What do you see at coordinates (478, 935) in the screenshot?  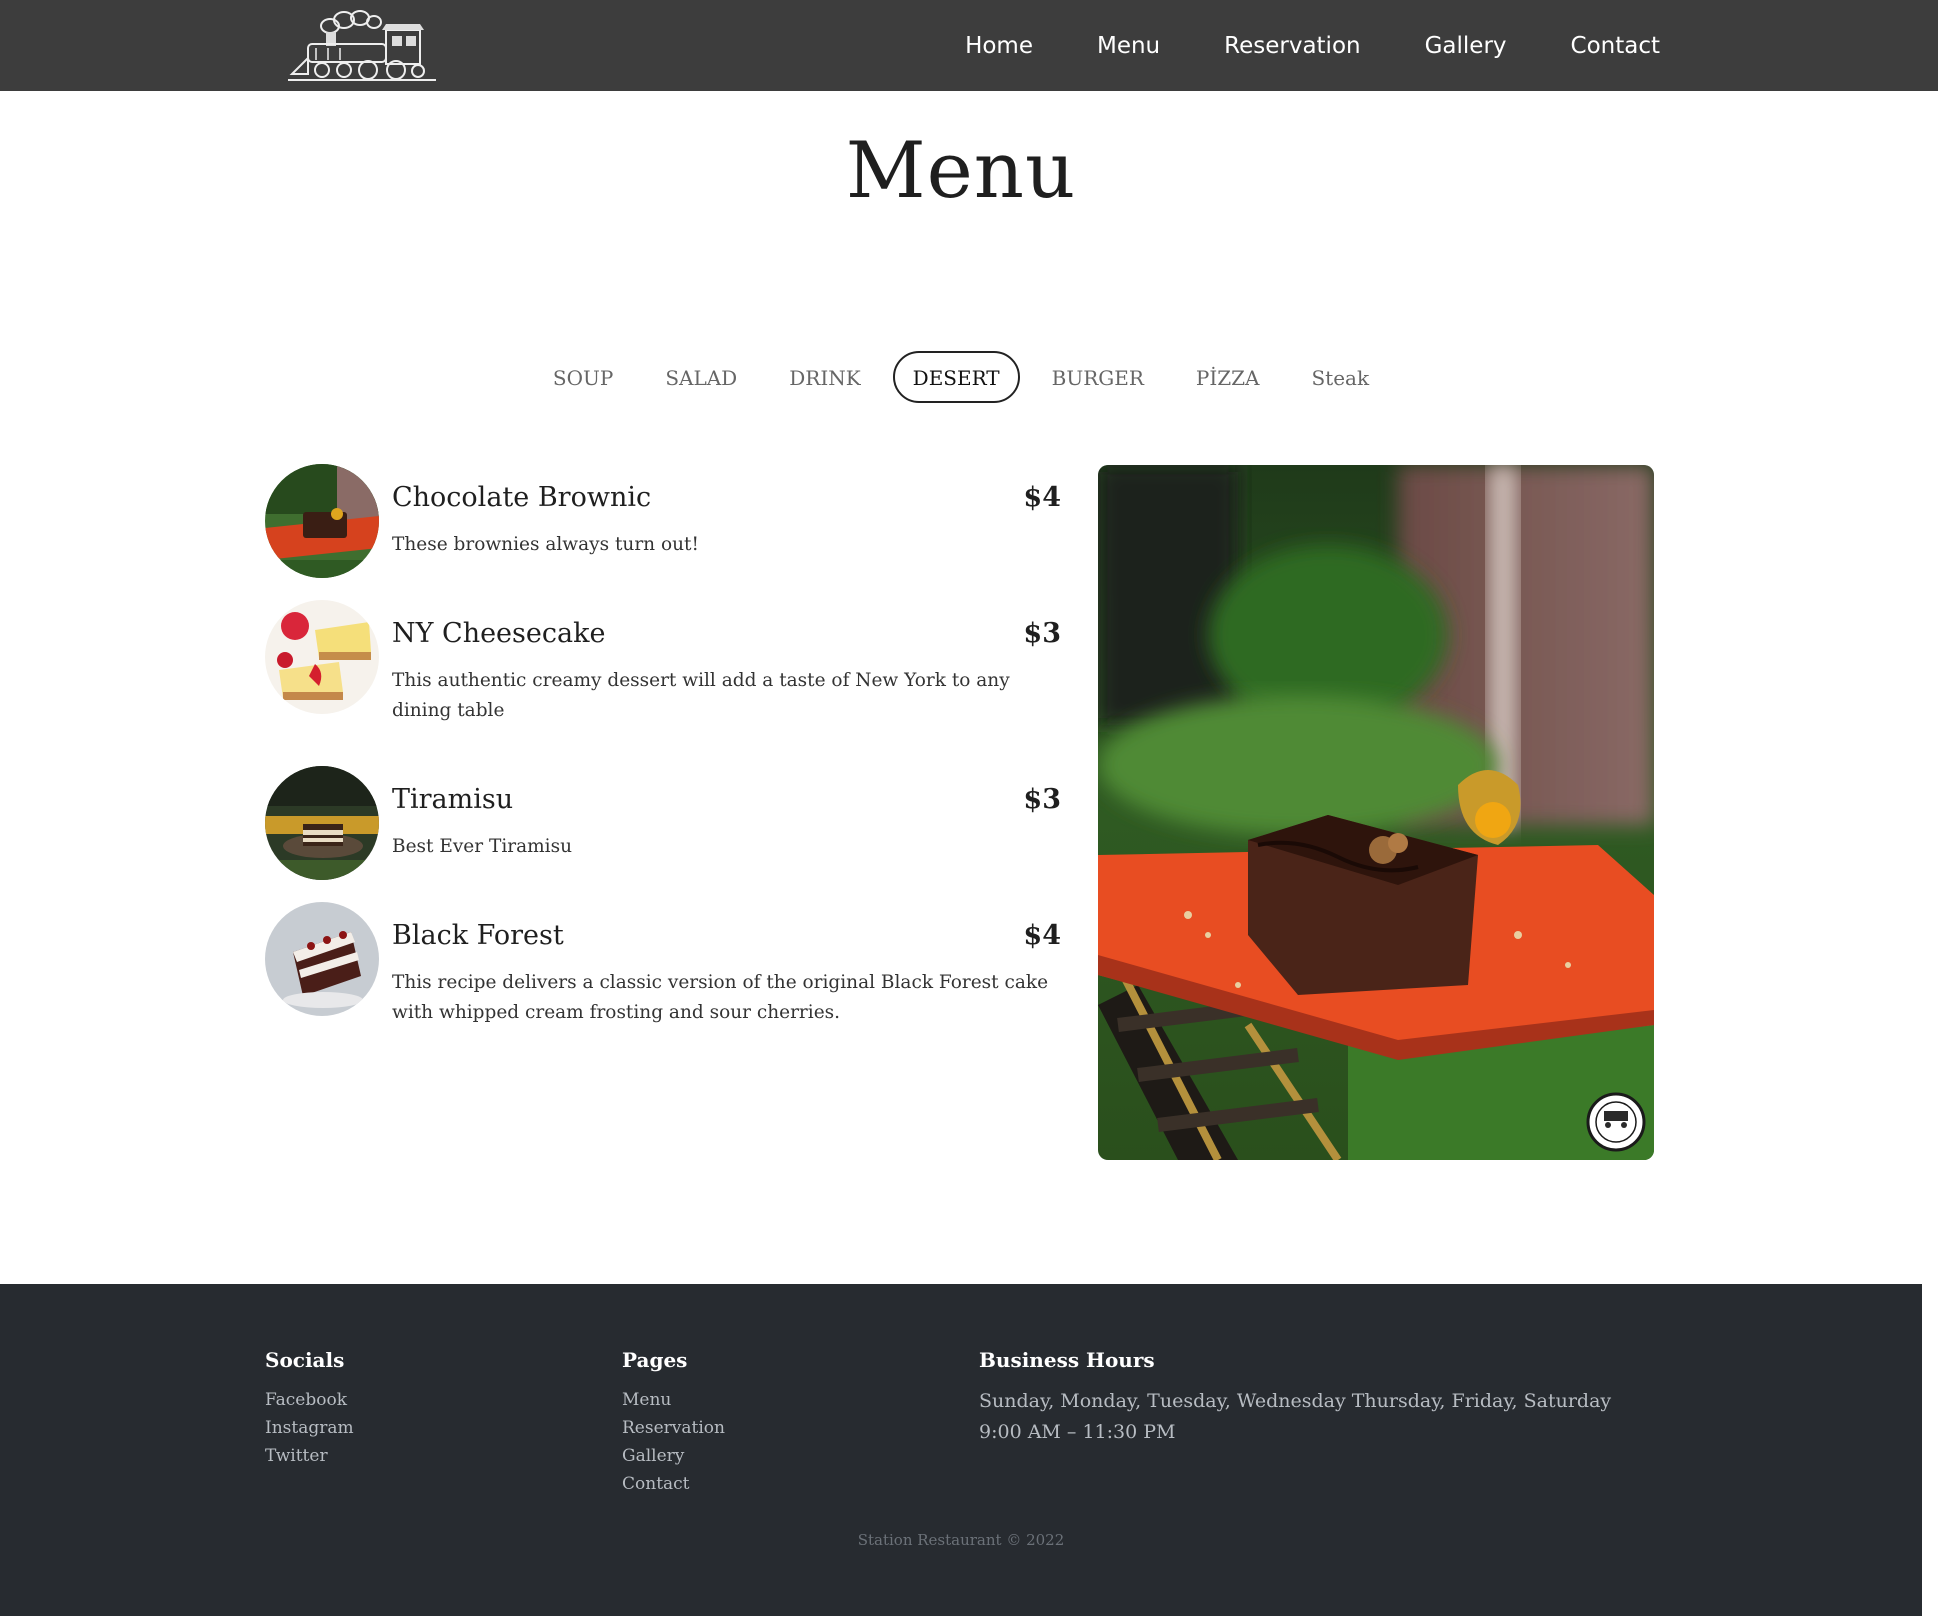 I see `item-name: Black Forest` at bounding box center [478, 935].